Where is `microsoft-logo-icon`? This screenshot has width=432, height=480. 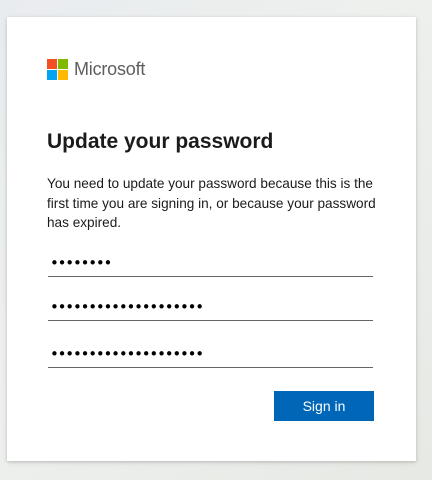
microsoft-logo-icon is located at coordinates (57, 69).